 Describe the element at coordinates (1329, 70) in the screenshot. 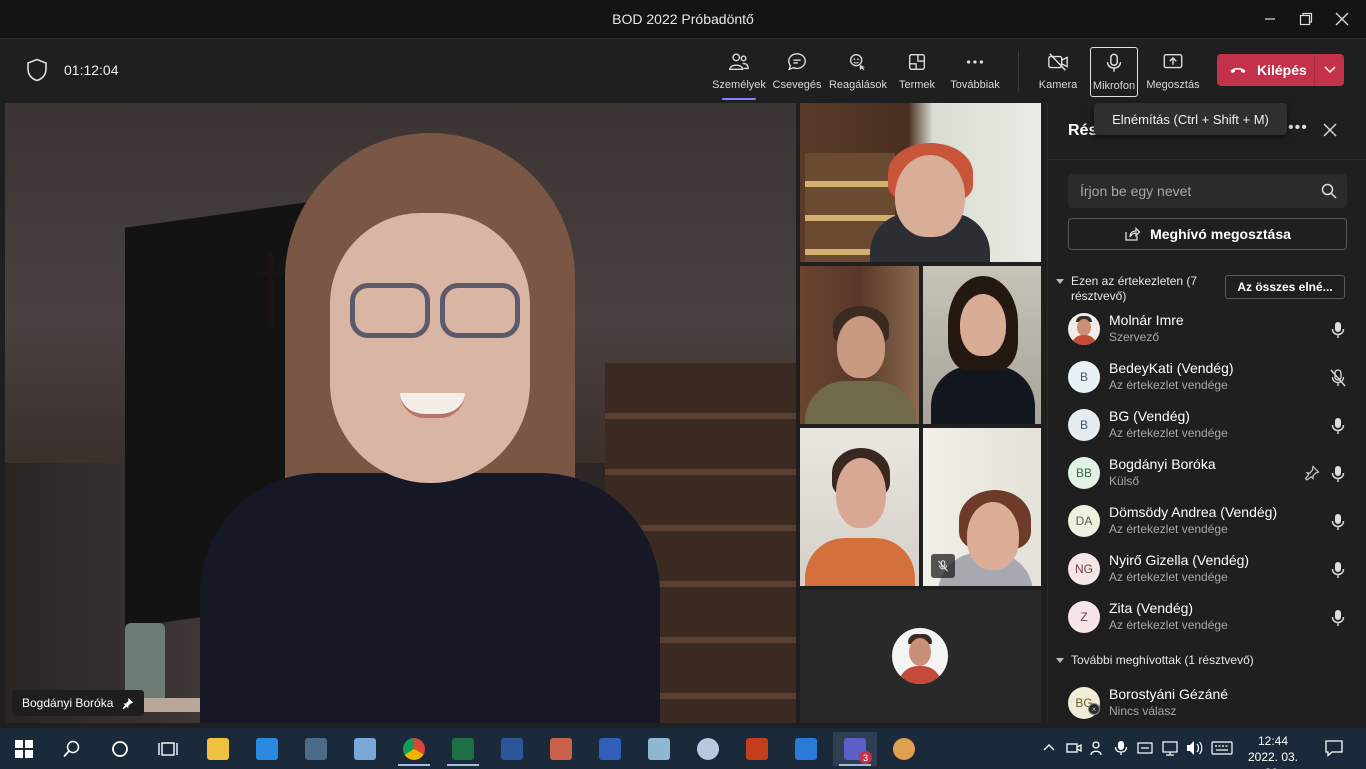

I see `leave-options-button` at that location.